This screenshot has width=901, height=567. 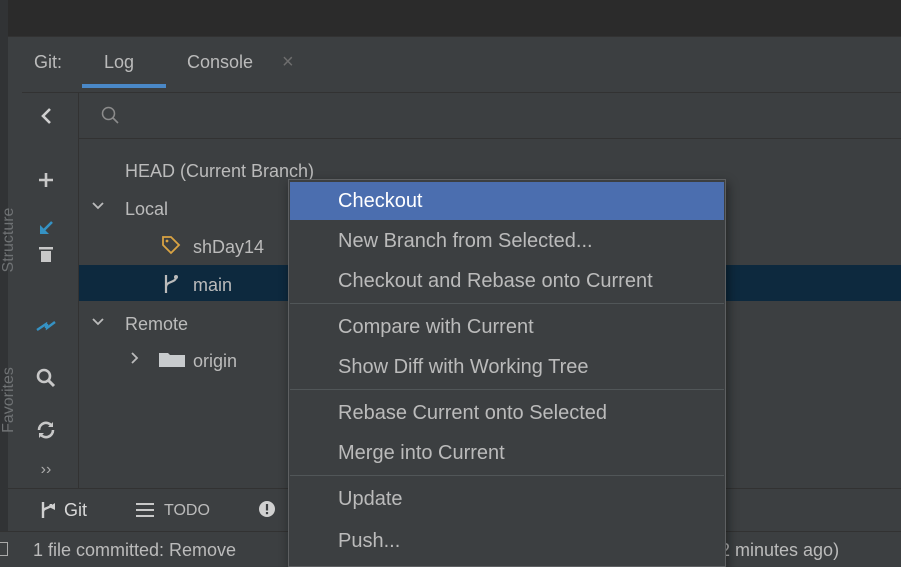 What do you see at coordinates (46, 326) in the screenshot?
I see `compare-arrows-icon` at bounding box center [46, 326].